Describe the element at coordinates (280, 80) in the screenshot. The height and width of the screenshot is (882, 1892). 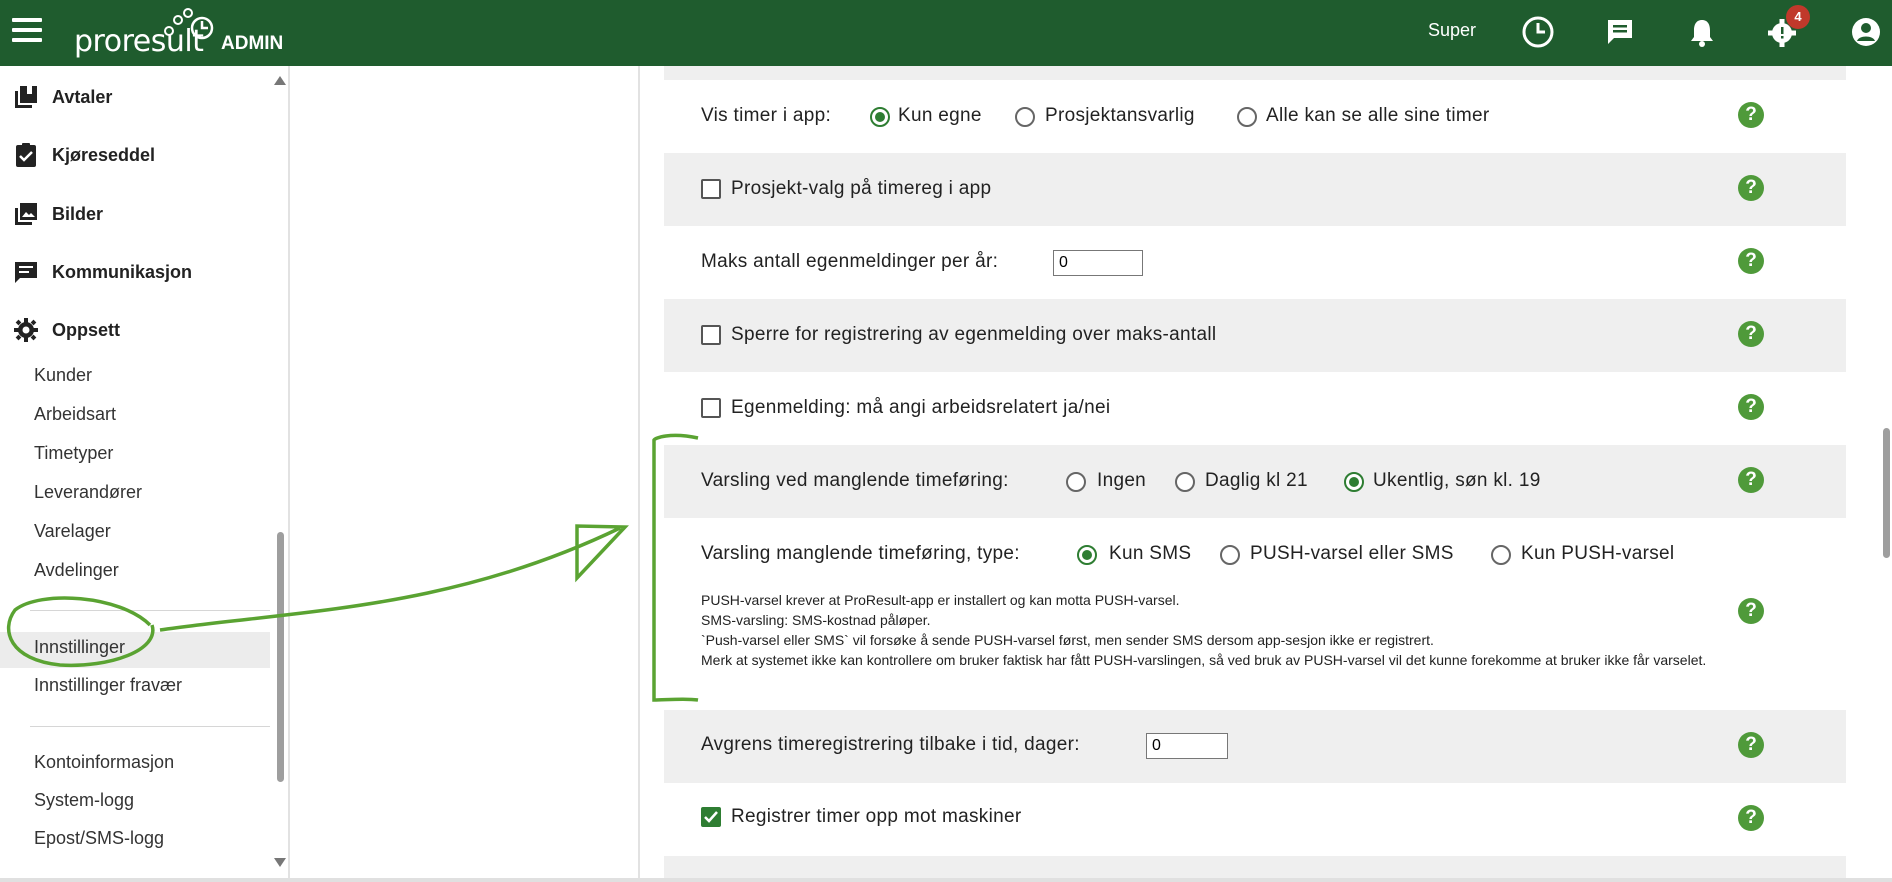
I see `scroll-up-icon` at that location.